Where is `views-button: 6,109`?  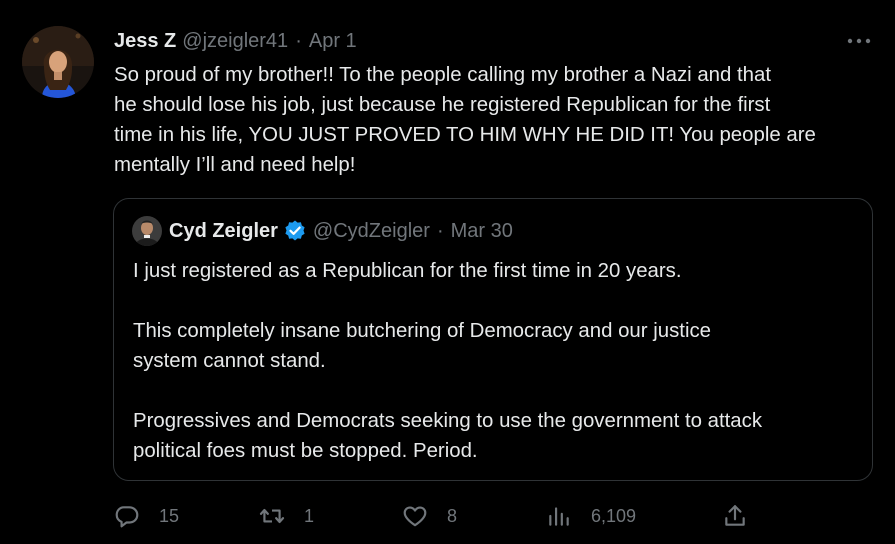 views-button: 6,109 is located at coordinates (591, 516).